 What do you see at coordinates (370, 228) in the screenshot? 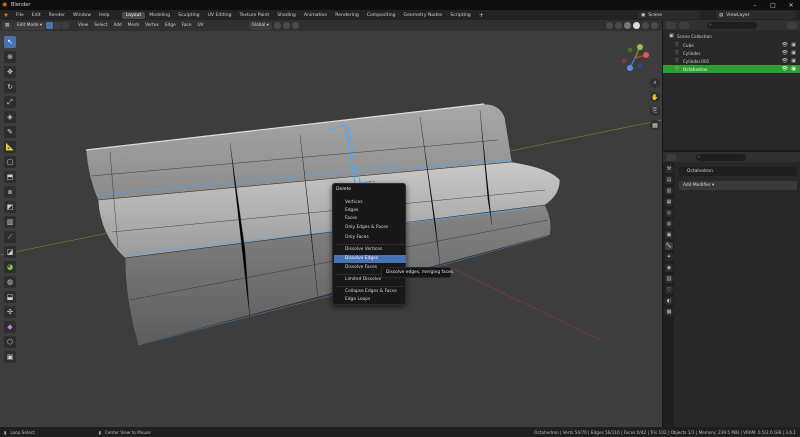
I see `menu-item-only-edges-faces: Only Edges & Faces` at bounding box center [370, 228].